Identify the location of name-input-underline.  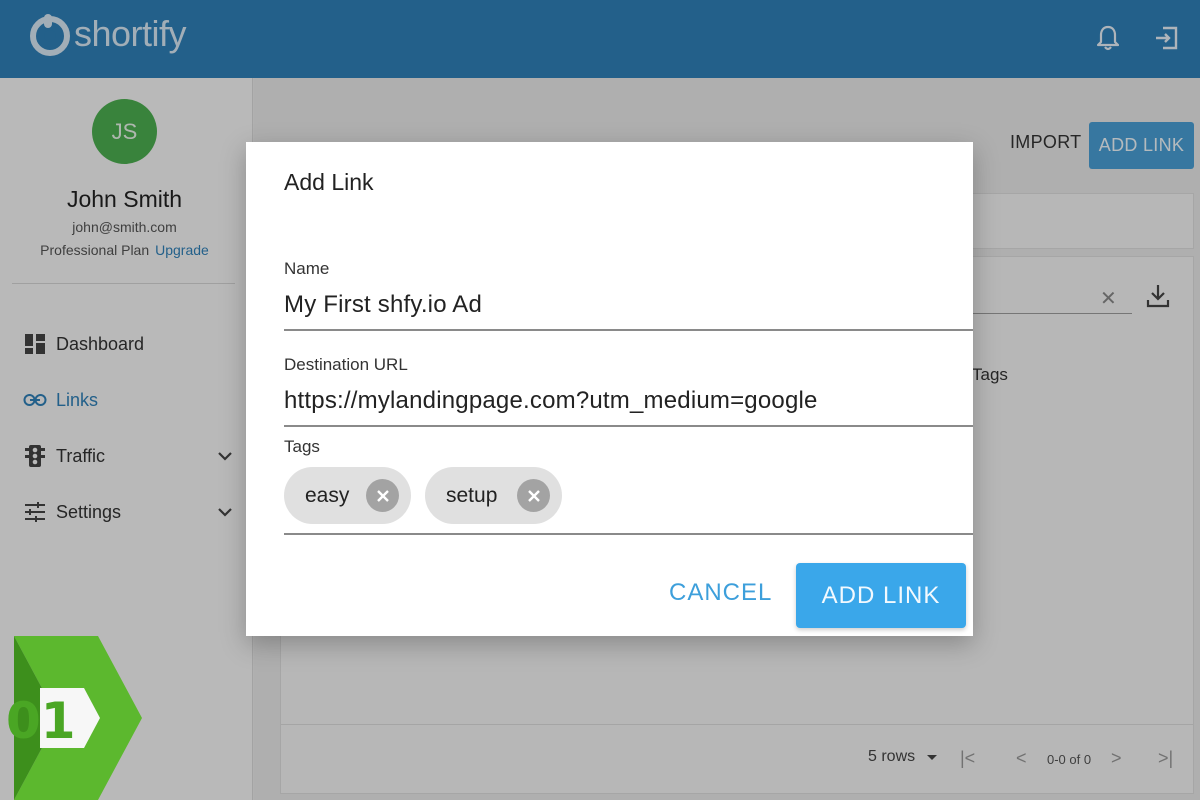
(628, 330).